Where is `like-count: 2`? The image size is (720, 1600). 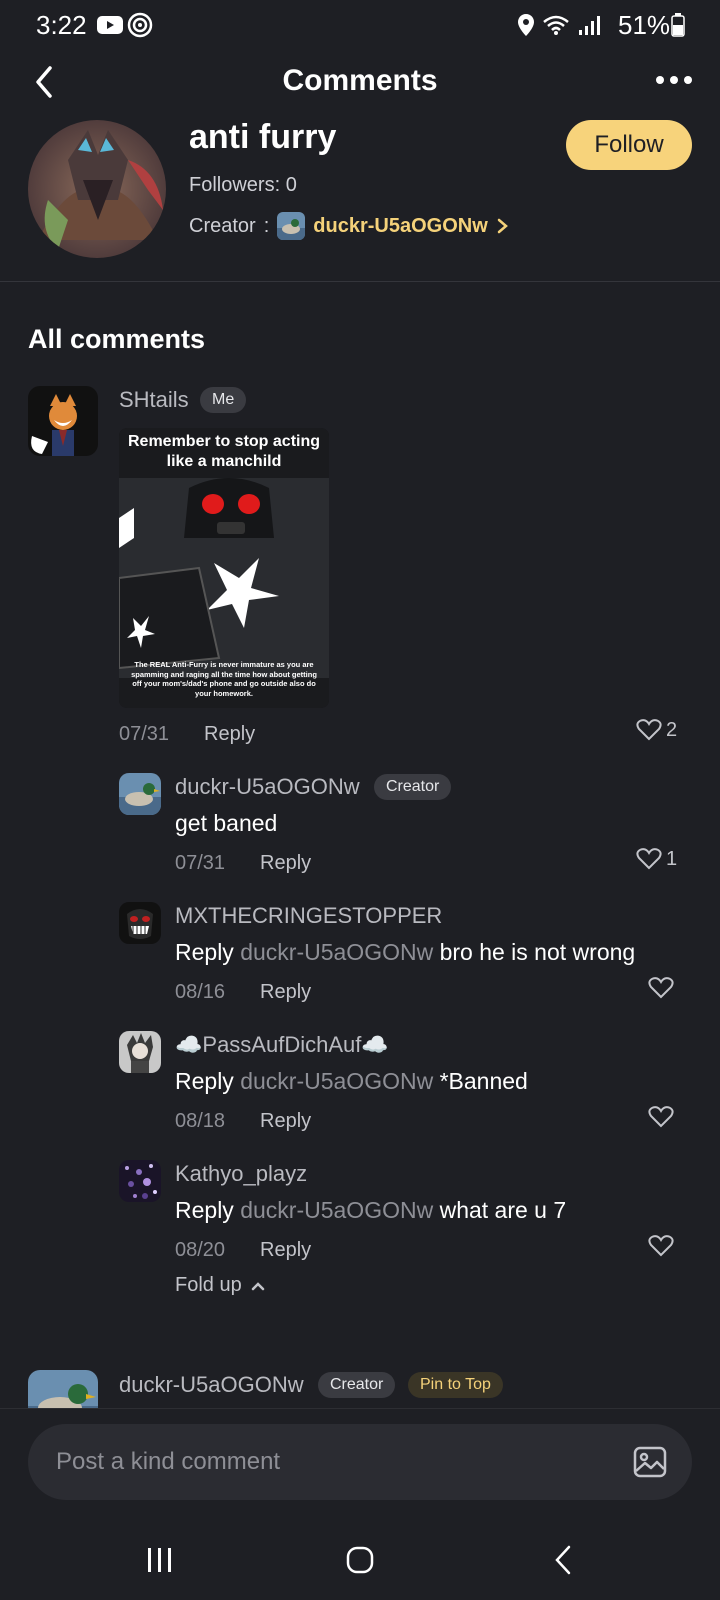
like-count: 2 is located at coordinates (672, 729).